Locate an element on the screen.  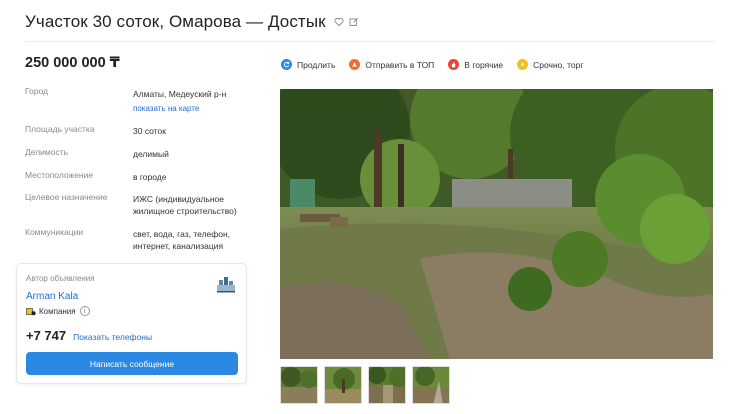
action-hot: В горячие is located at coordinates (475, 64).